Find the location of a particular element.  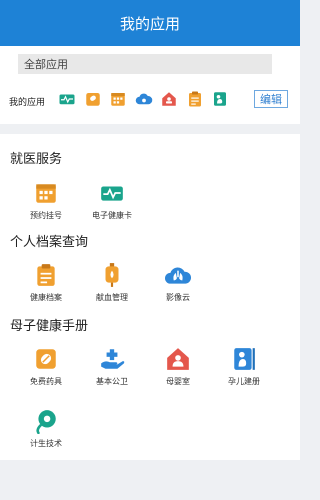

medicine-icon is located at coordinates (93, 99).